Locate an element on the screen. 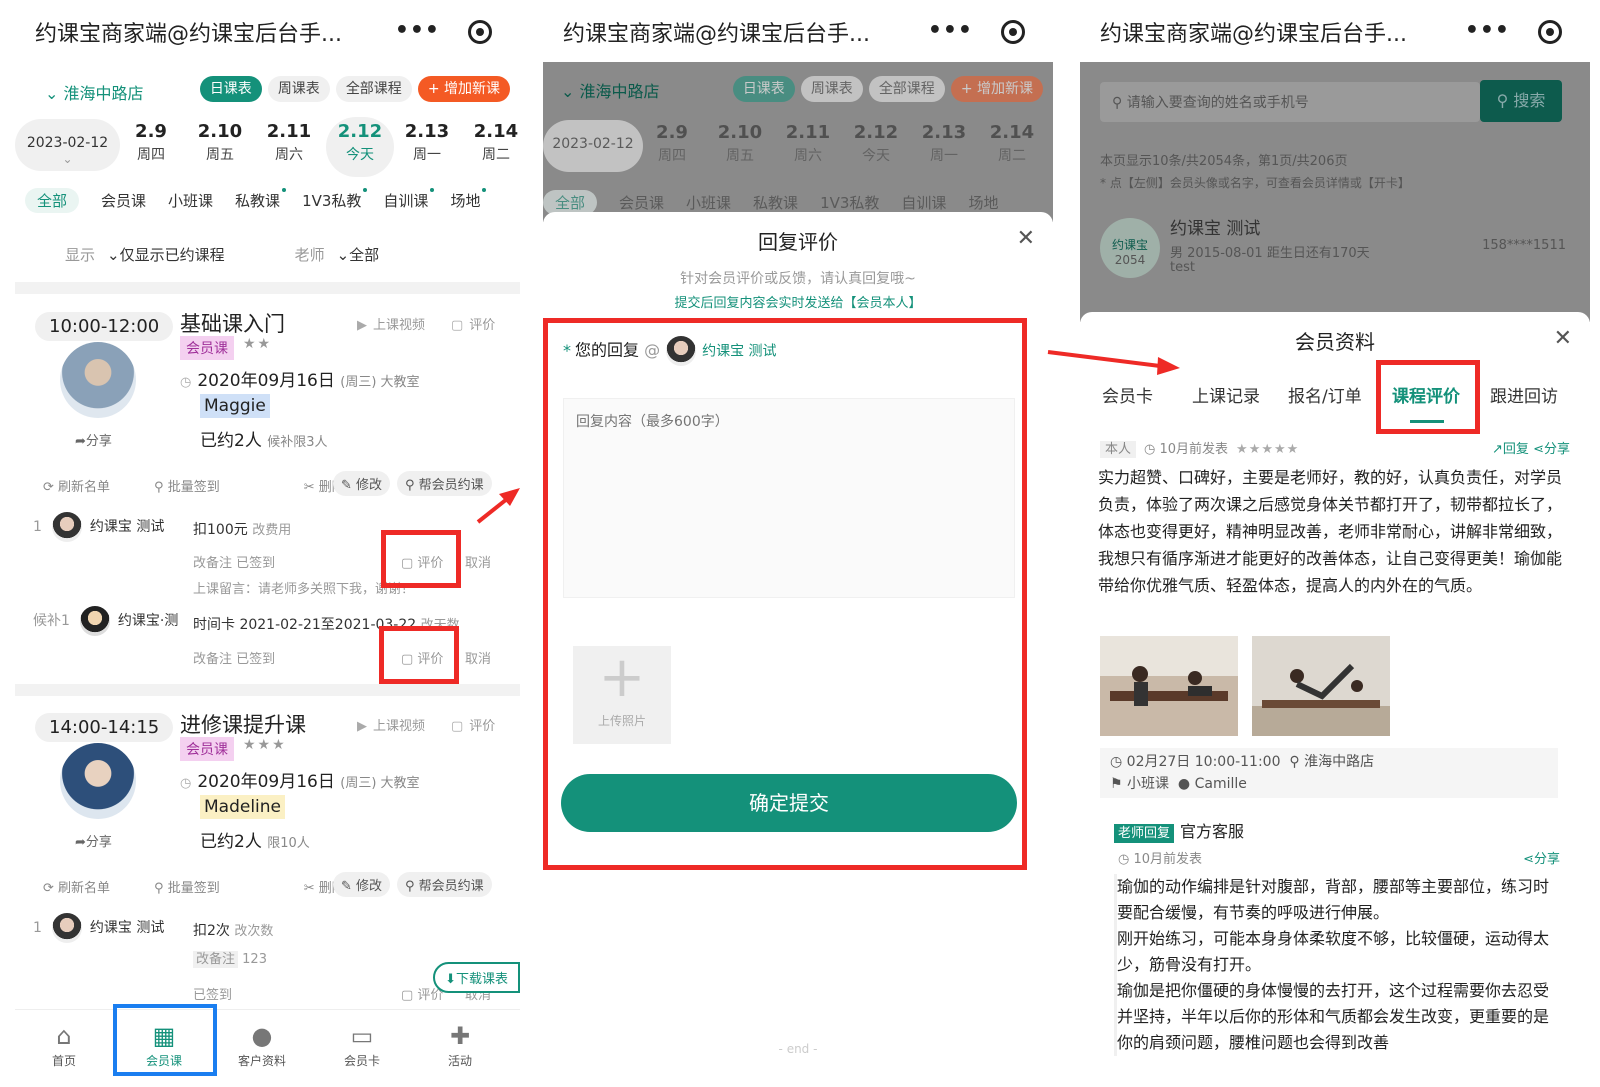  date-cell: 2.11 周六 is located at coordinates (289, 142).